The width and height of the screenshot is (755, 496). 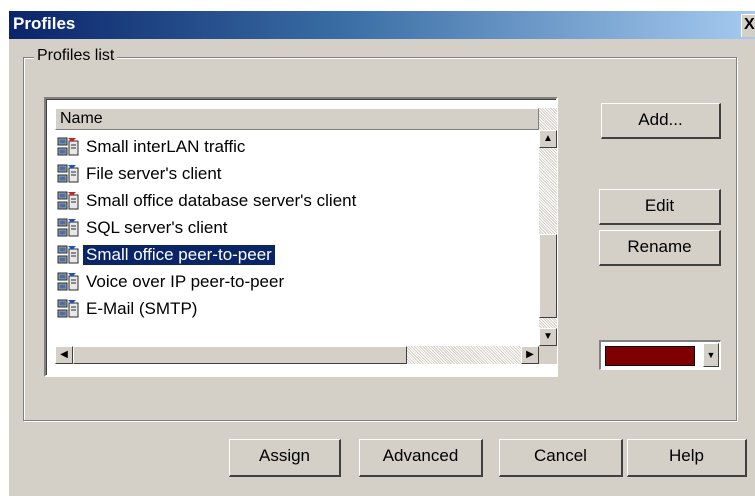 I want to click on list-item-label: Small interLAN traffic, so click(x=166, y=146).